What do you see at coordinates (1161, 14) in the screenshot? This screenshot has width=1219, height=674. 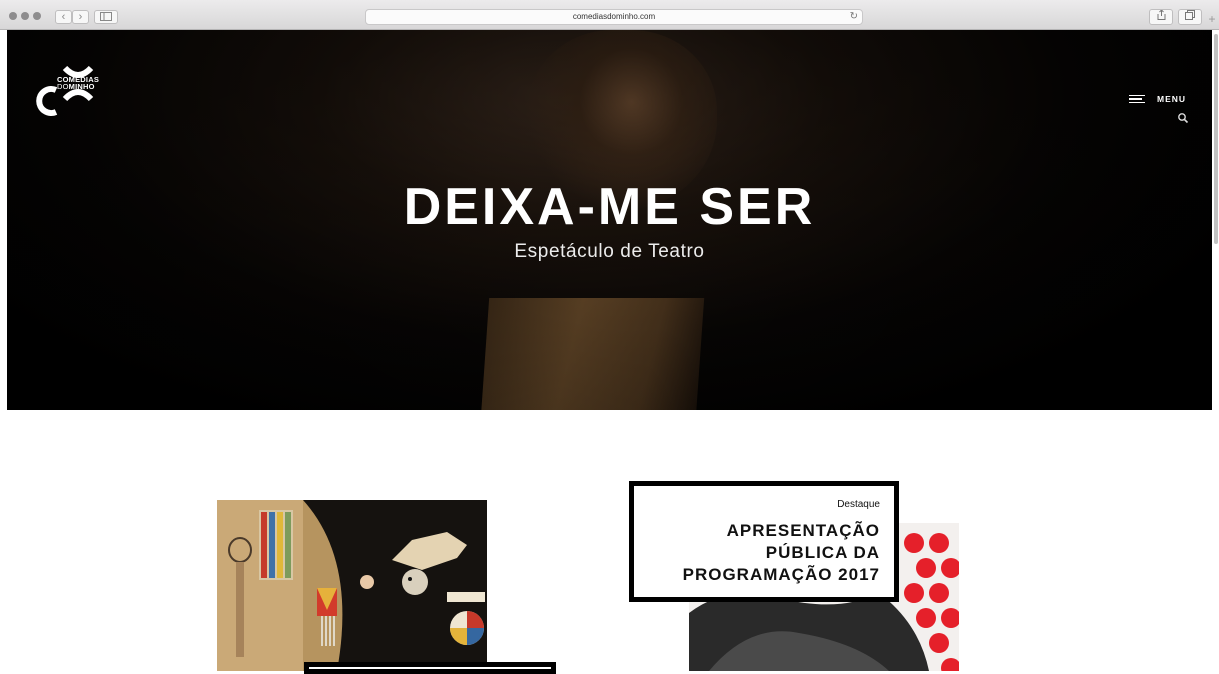 I see `share-icon` at bounding box center [1161, 14].